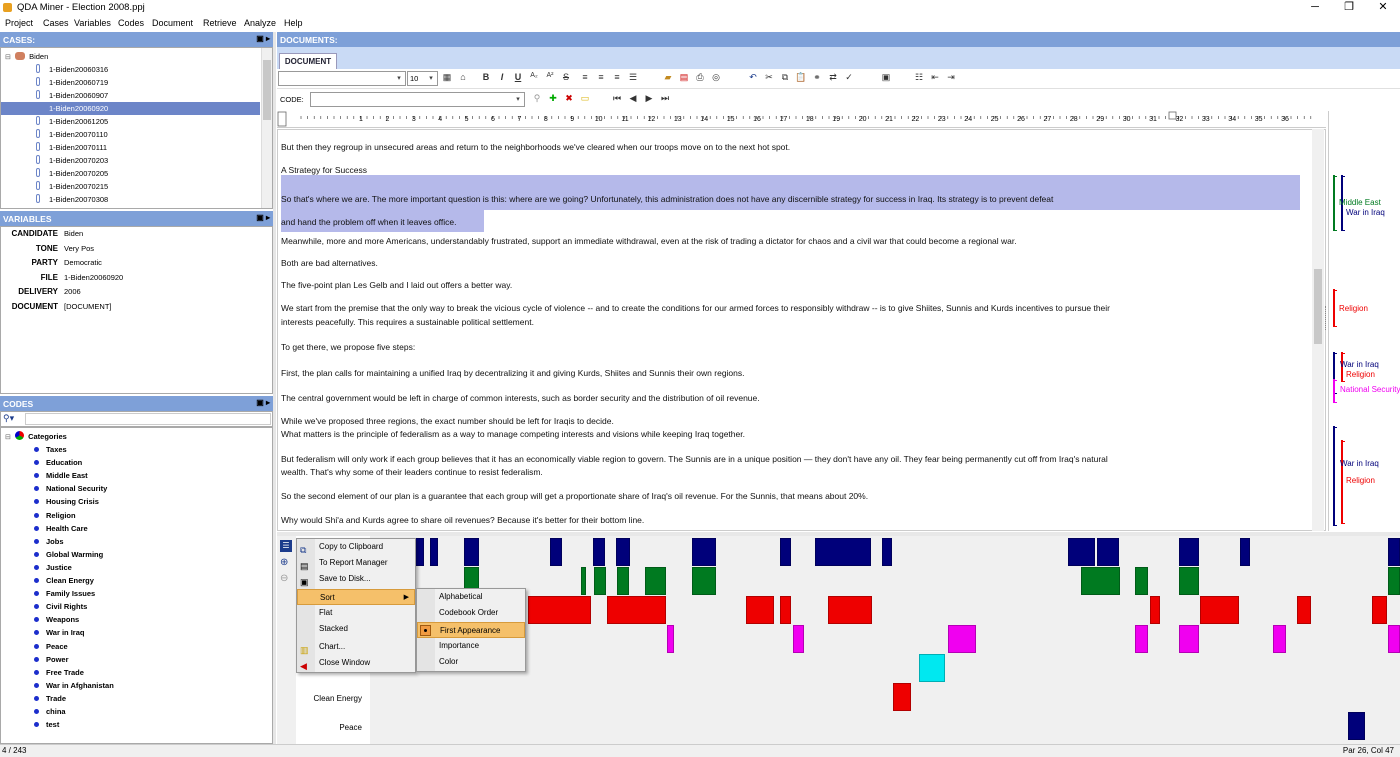 This screenshot has height=757, width=1400. What do you see at coordinates (51, 646) in the screenshot?
I see `code-item: Peace` at bounding box center [51, 646].